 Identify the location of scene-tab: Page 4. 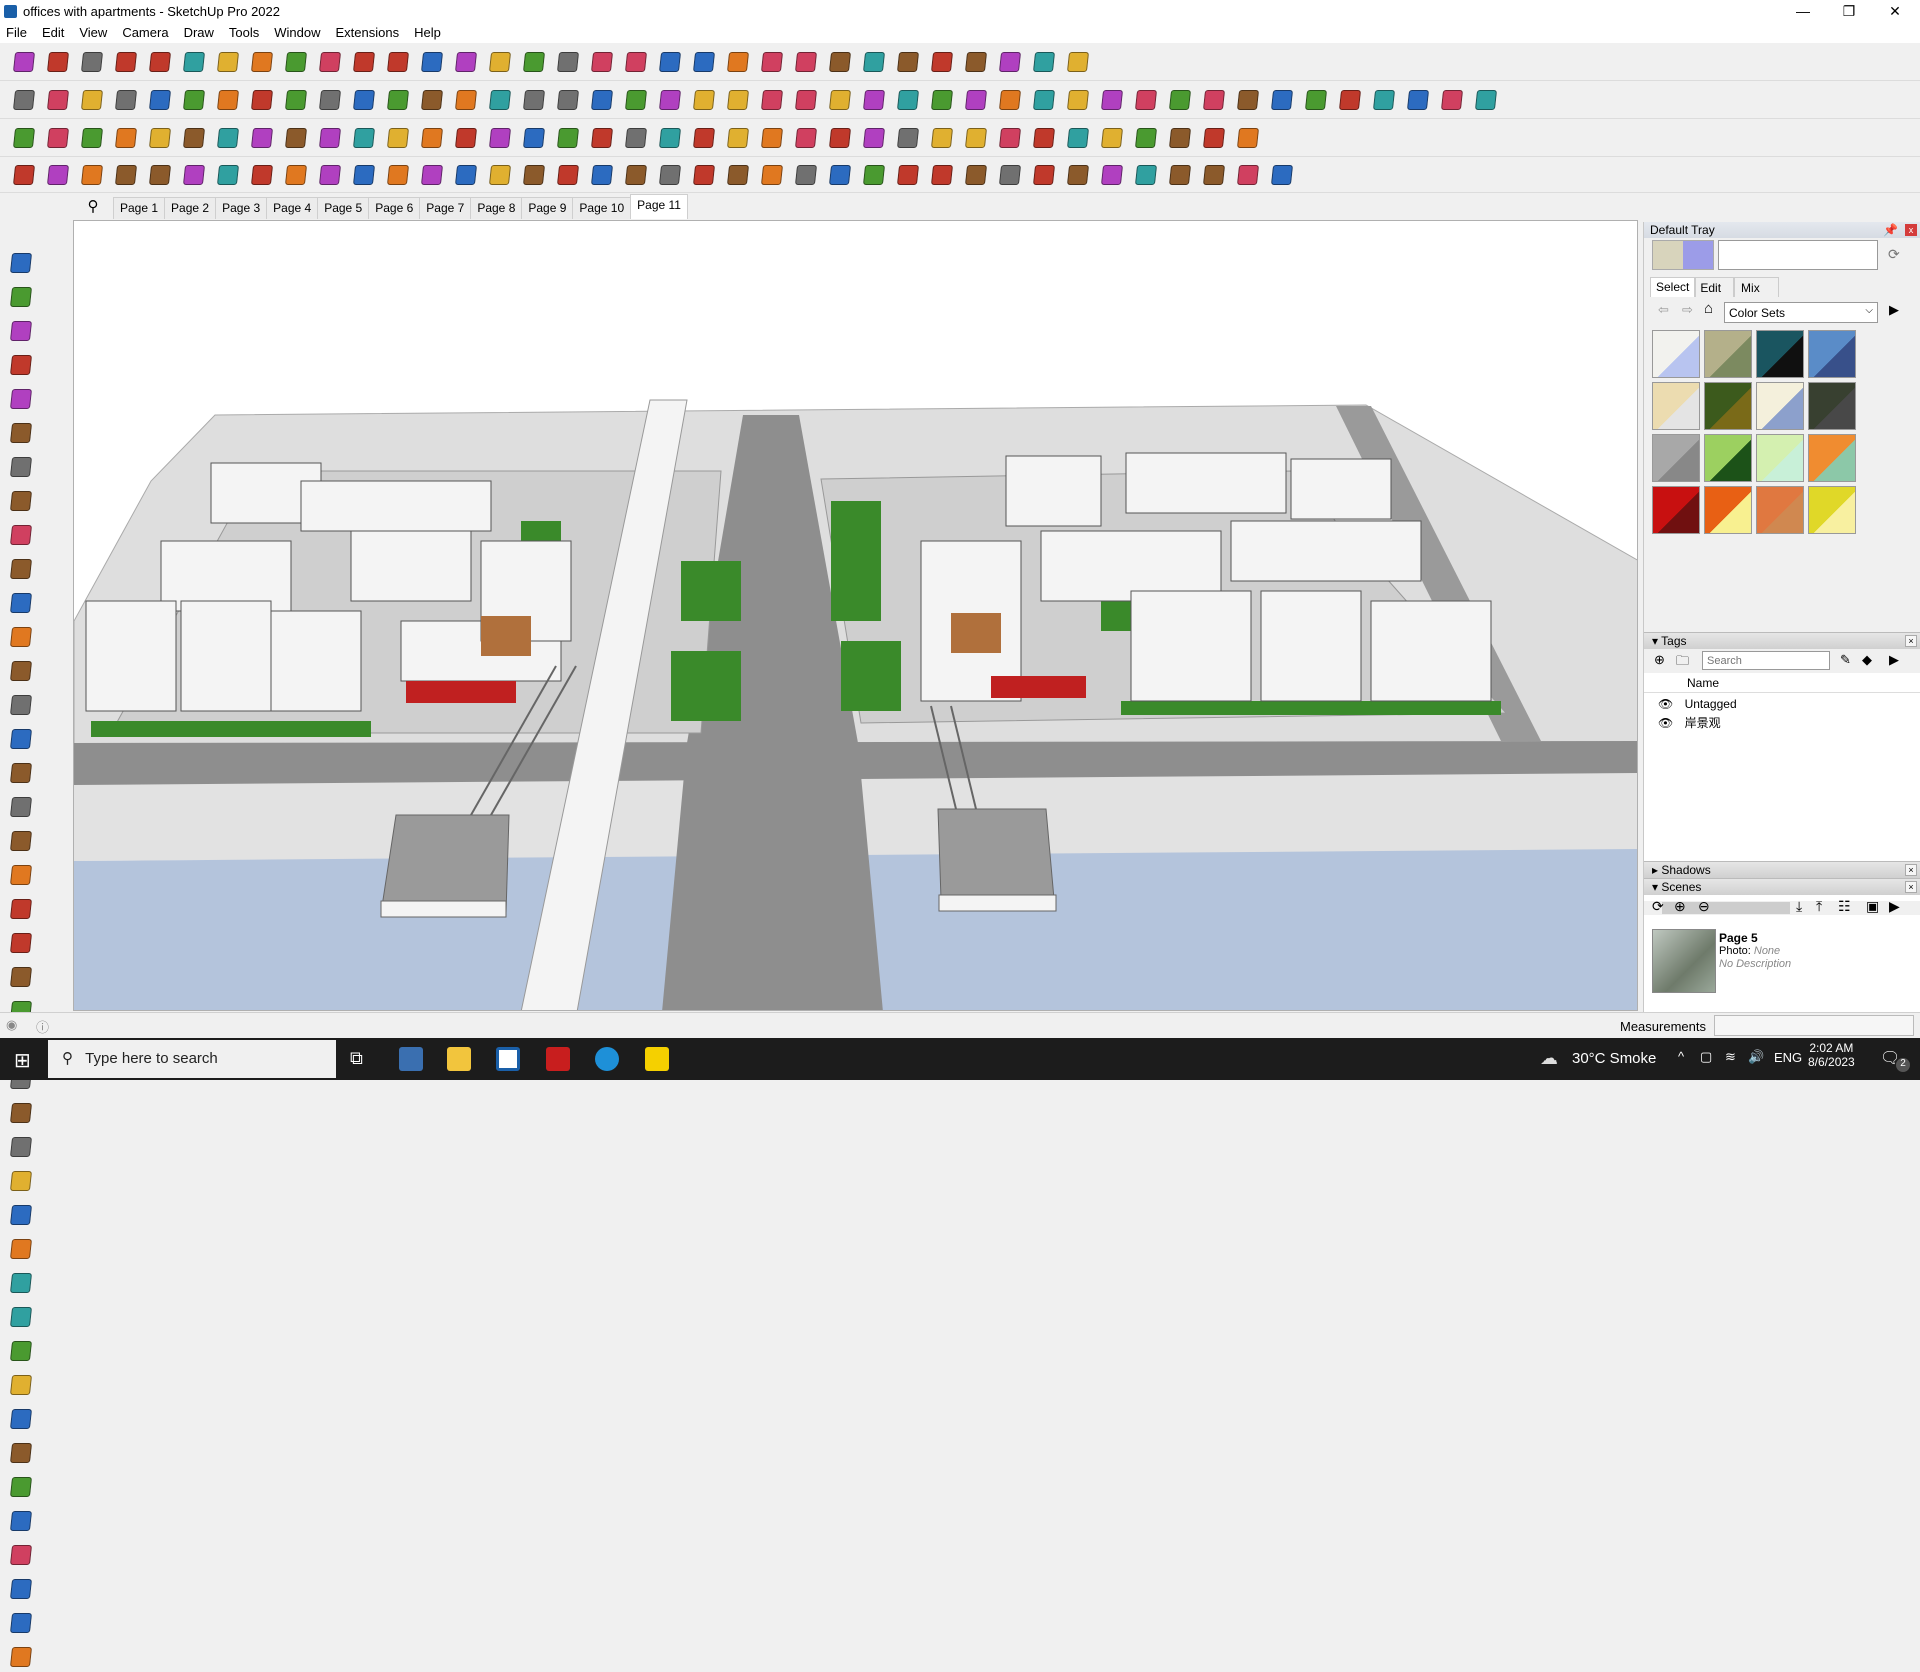
(292, 208).